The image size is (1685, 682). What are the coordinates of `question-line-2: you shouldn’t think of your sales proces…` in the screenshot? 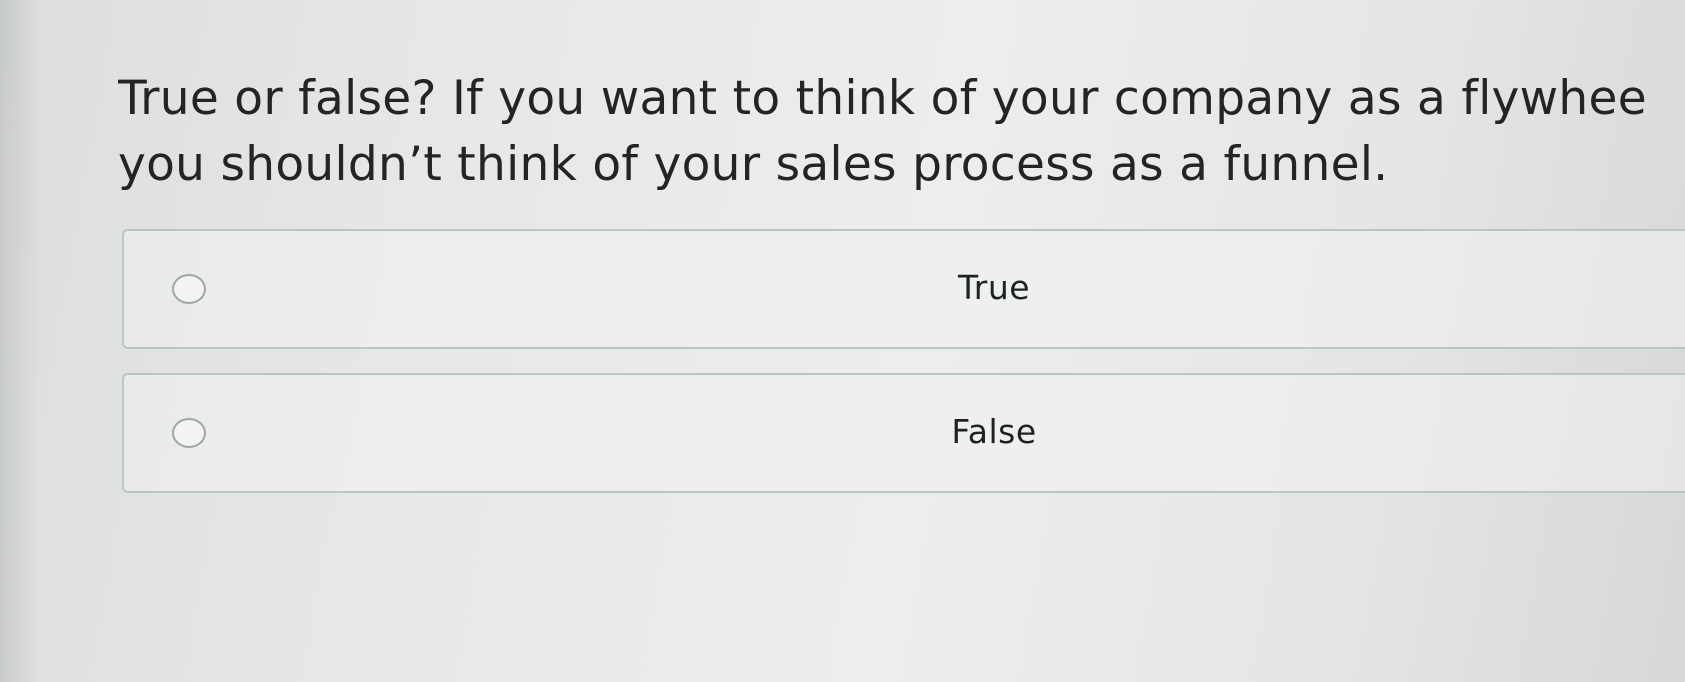 It's located at (753, 164).